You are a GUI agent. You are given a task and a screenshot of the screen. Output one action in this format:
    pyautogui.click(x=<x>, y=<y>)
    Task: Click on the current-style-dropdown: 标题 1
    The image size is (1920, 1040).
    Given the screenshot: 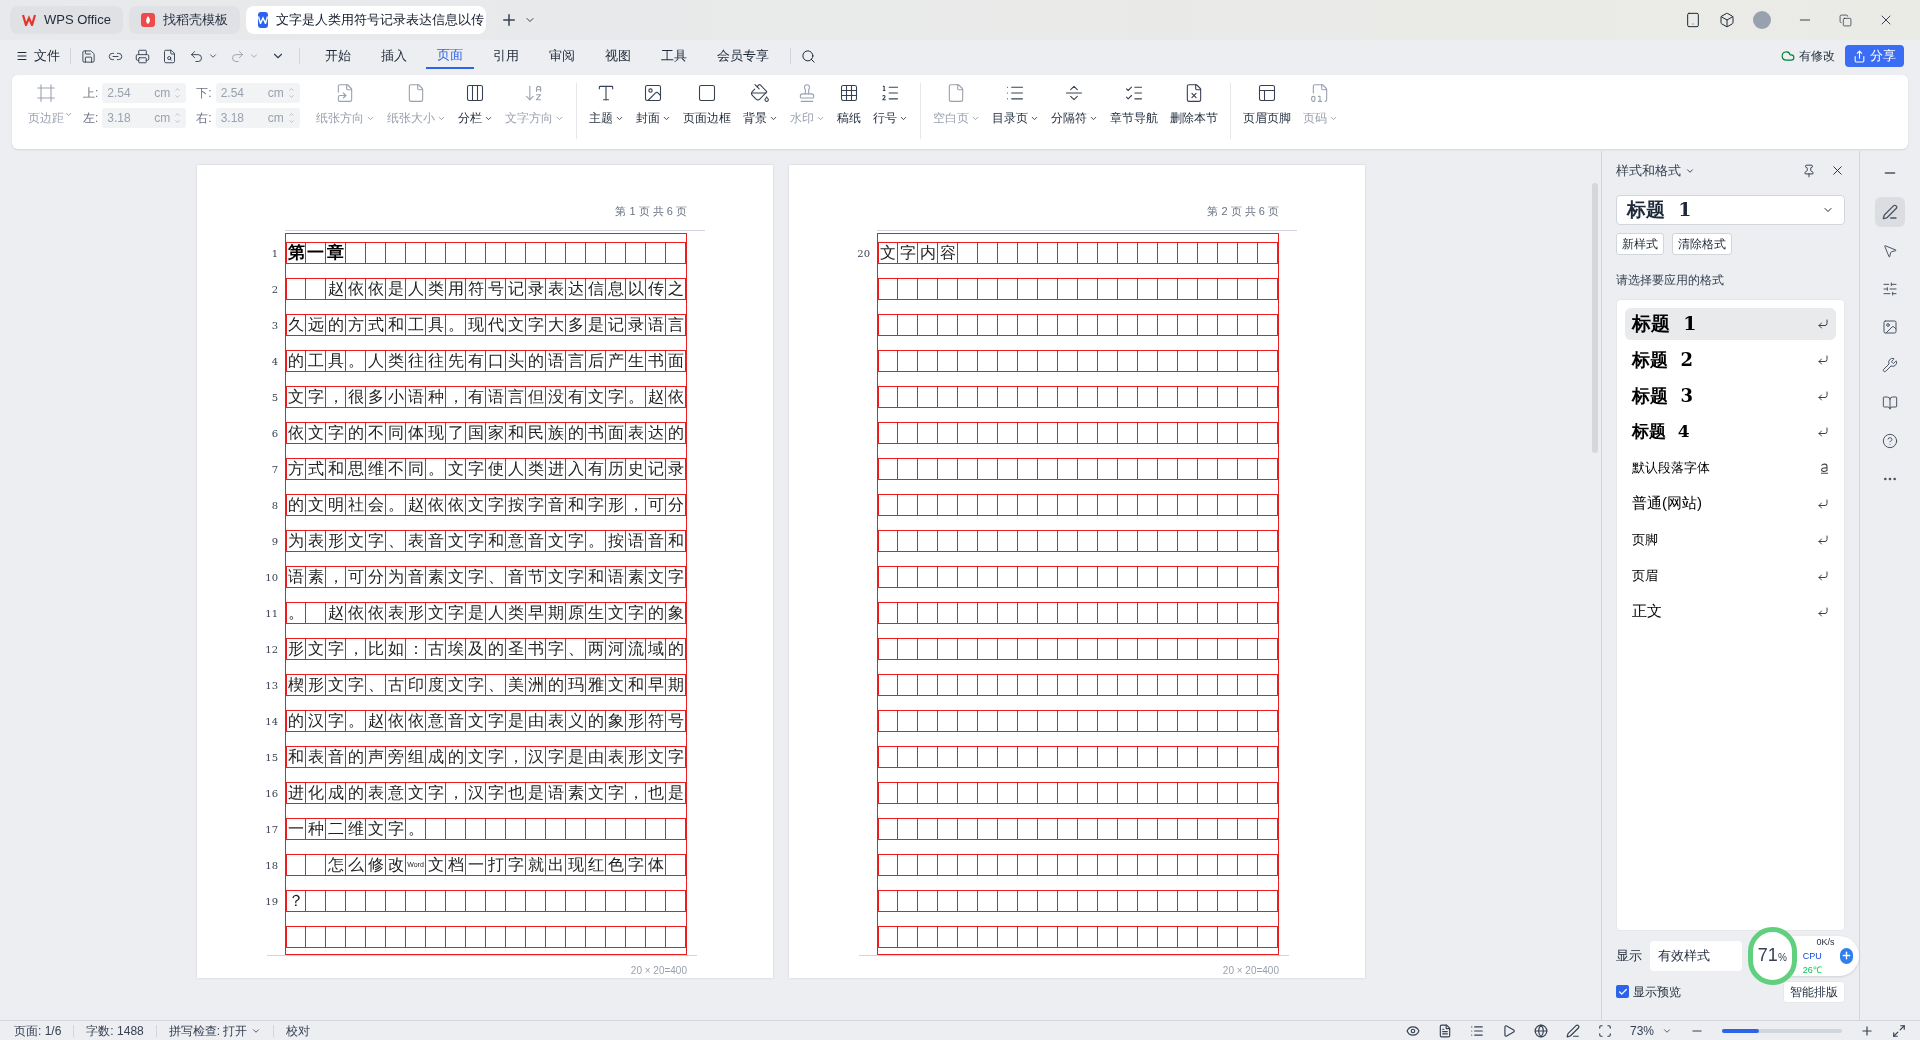 What is the action you would take?
    pyautogui.click(x=1730, y=209)
    